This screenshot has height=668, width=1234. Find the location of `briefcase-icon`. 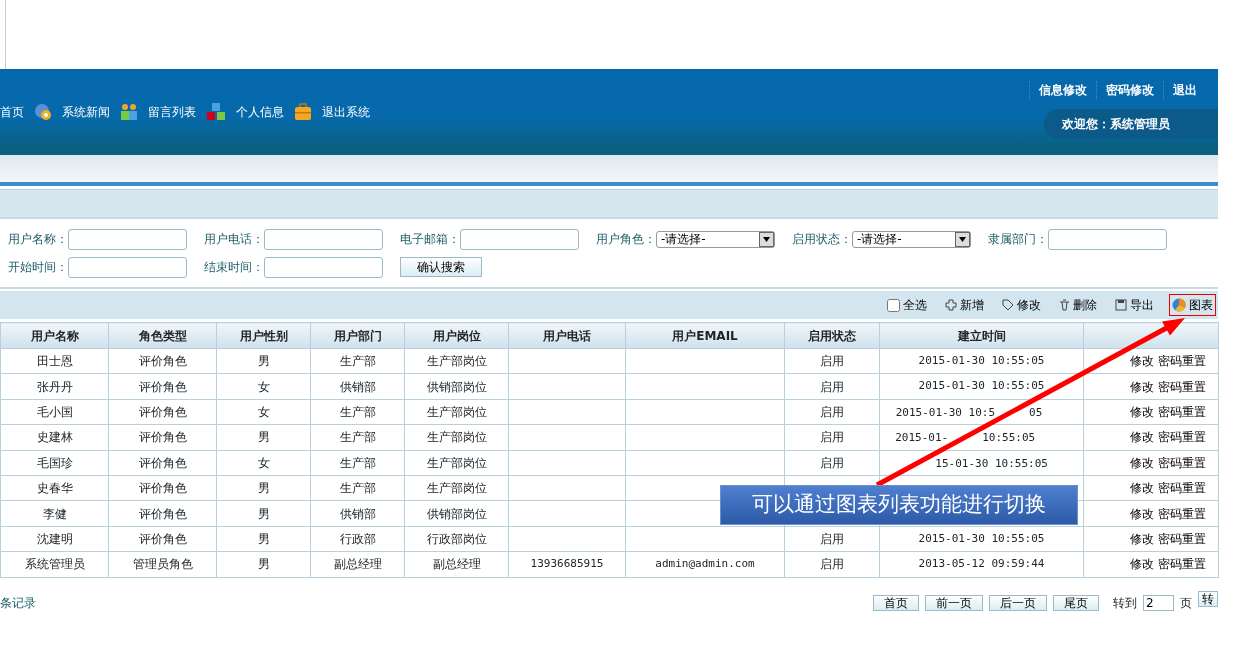

briefcase-icon is located at coordinates (303, 112).